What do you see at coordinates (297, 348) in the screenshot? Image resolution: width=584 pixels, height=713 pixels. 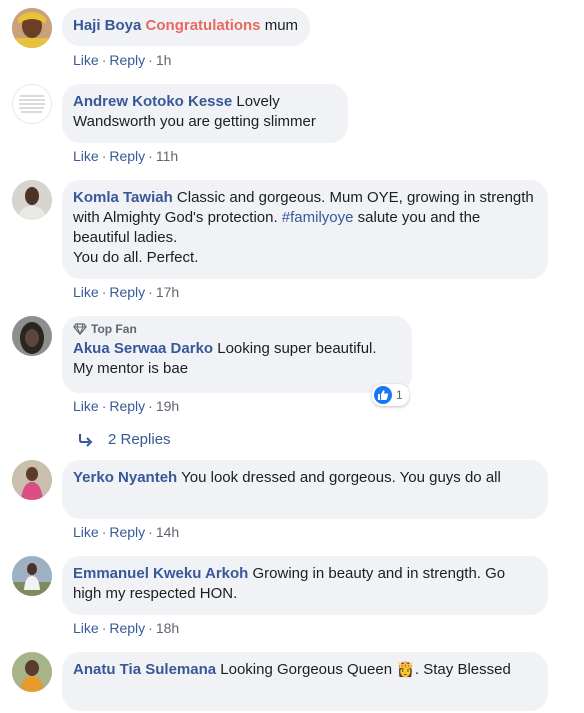 I see `comment-text: Looking super beautiful.` at bounding box center [297, 348].